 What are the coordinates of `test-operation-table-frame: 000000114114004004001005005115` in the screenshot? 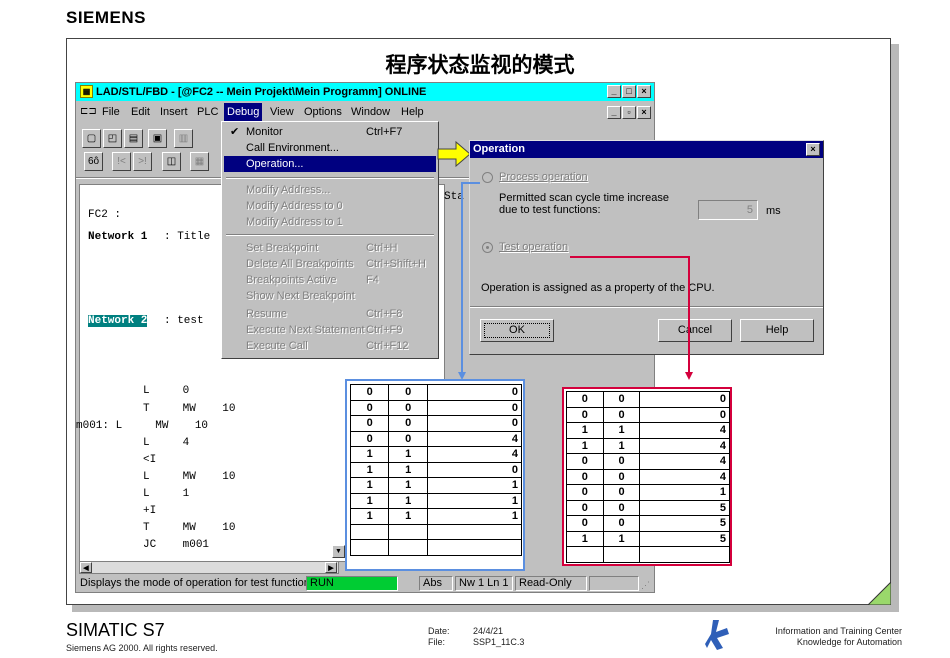 It's located at (647, 476).